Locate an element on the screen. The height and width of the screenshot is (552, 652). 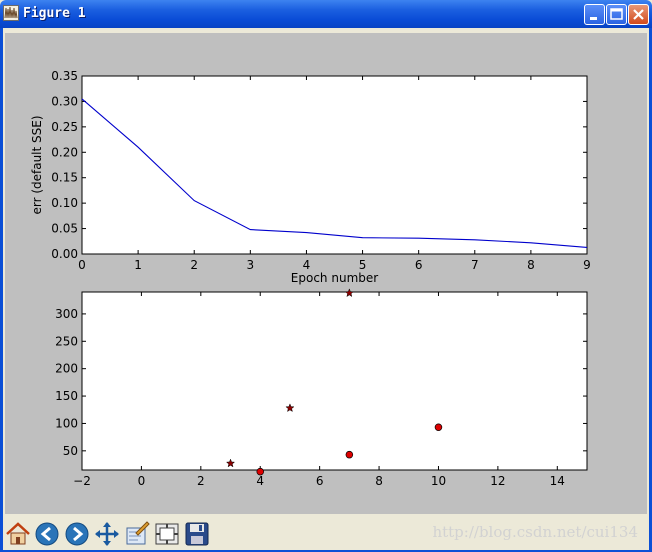
subplots-button is located at coordinates (167, 534).